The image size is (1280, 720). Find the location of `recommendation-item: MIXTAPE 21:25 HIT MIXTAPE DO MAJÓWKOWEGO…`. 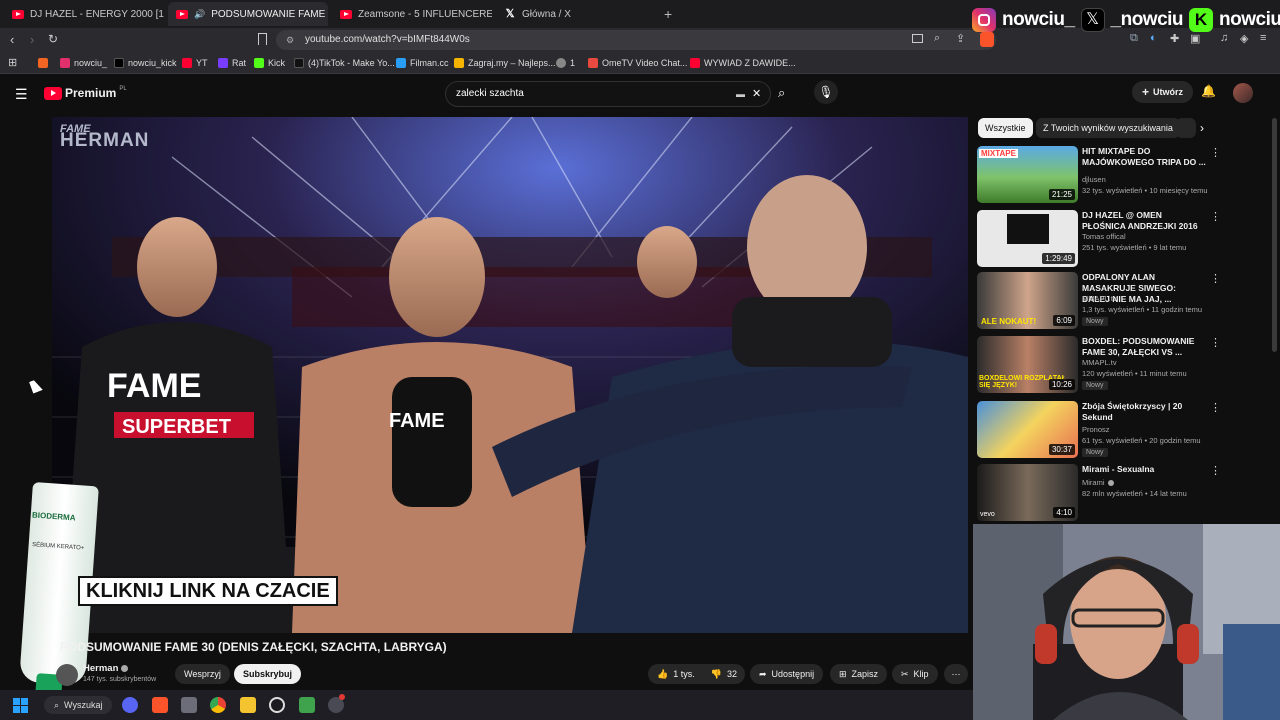

recommendation-item: MIXTAPE 21:25 HIT MIXTAPE DO MAJÓWKOWEGO… is located at coordinates (1123, 175).